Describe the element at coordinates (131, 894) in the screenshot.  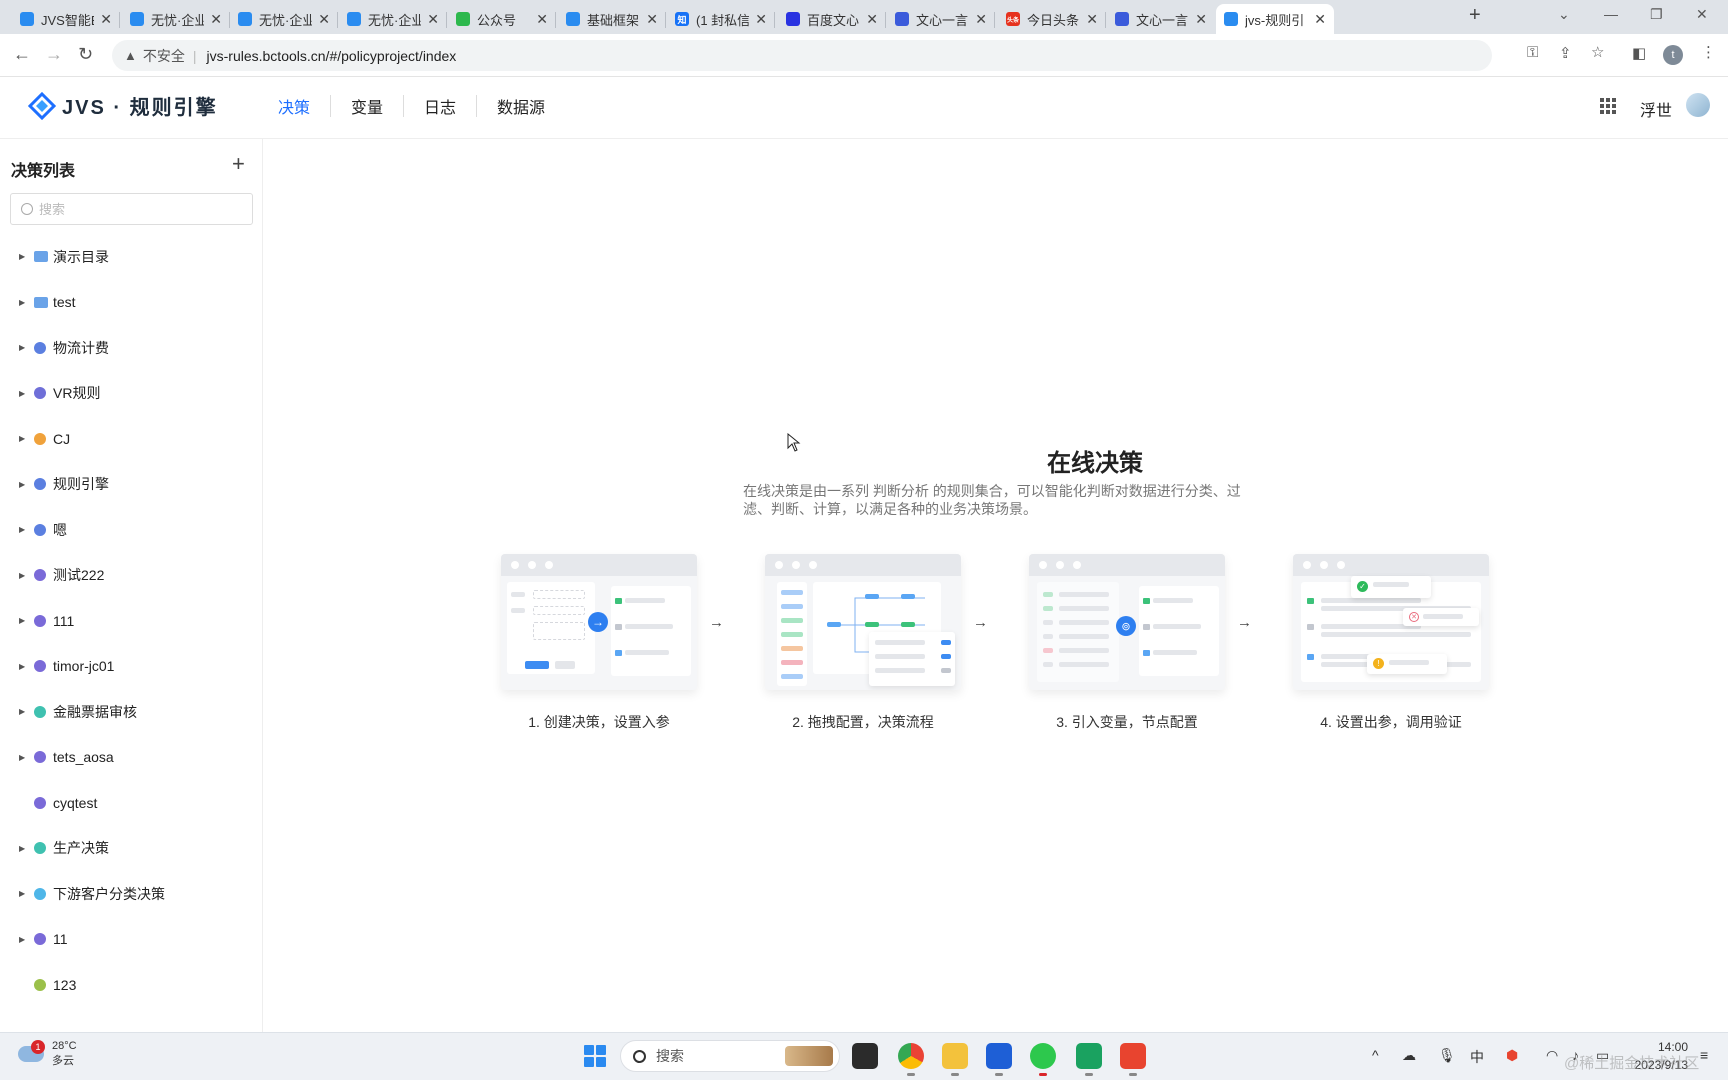
I see `tree-item: ▶ 下游客户分类决策` at that location.